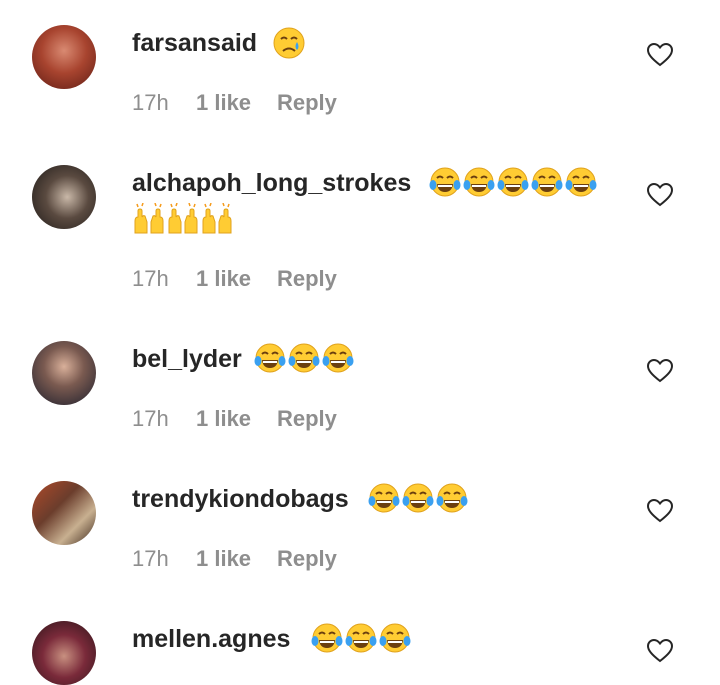 The height and width of the screenshot is (685, 720). I want to click on comment-username: mellen.agnes, so click(211, 639).